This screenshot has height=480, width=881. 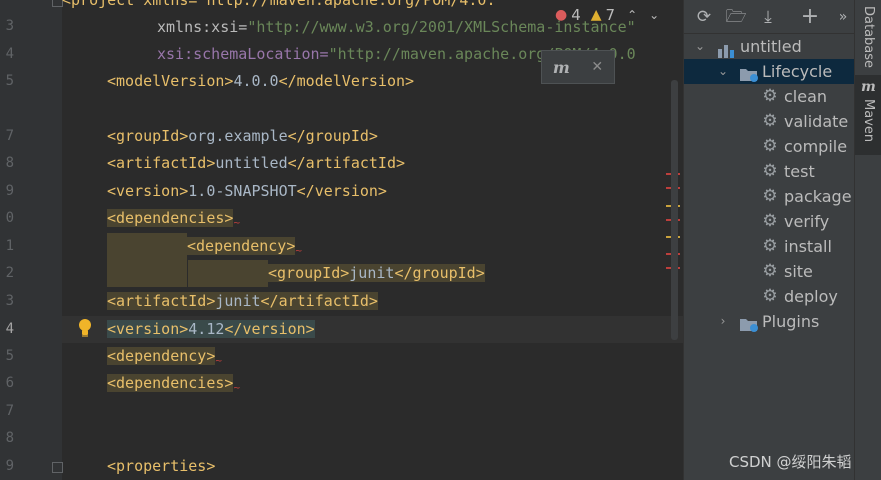 I want to click on xml-text: untitled, so click(x=251, y=163).